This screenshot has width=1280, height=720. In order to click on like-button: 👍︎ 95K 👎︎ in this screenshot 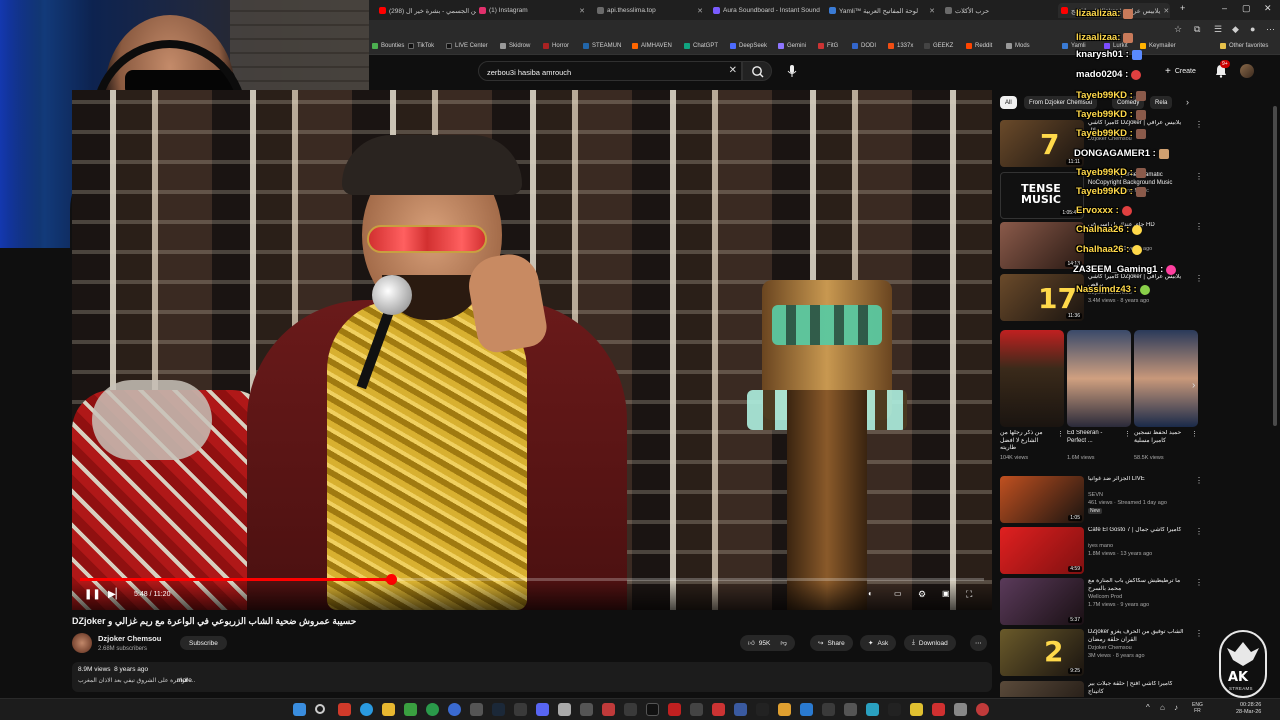, I will do `click(767, 643)`.